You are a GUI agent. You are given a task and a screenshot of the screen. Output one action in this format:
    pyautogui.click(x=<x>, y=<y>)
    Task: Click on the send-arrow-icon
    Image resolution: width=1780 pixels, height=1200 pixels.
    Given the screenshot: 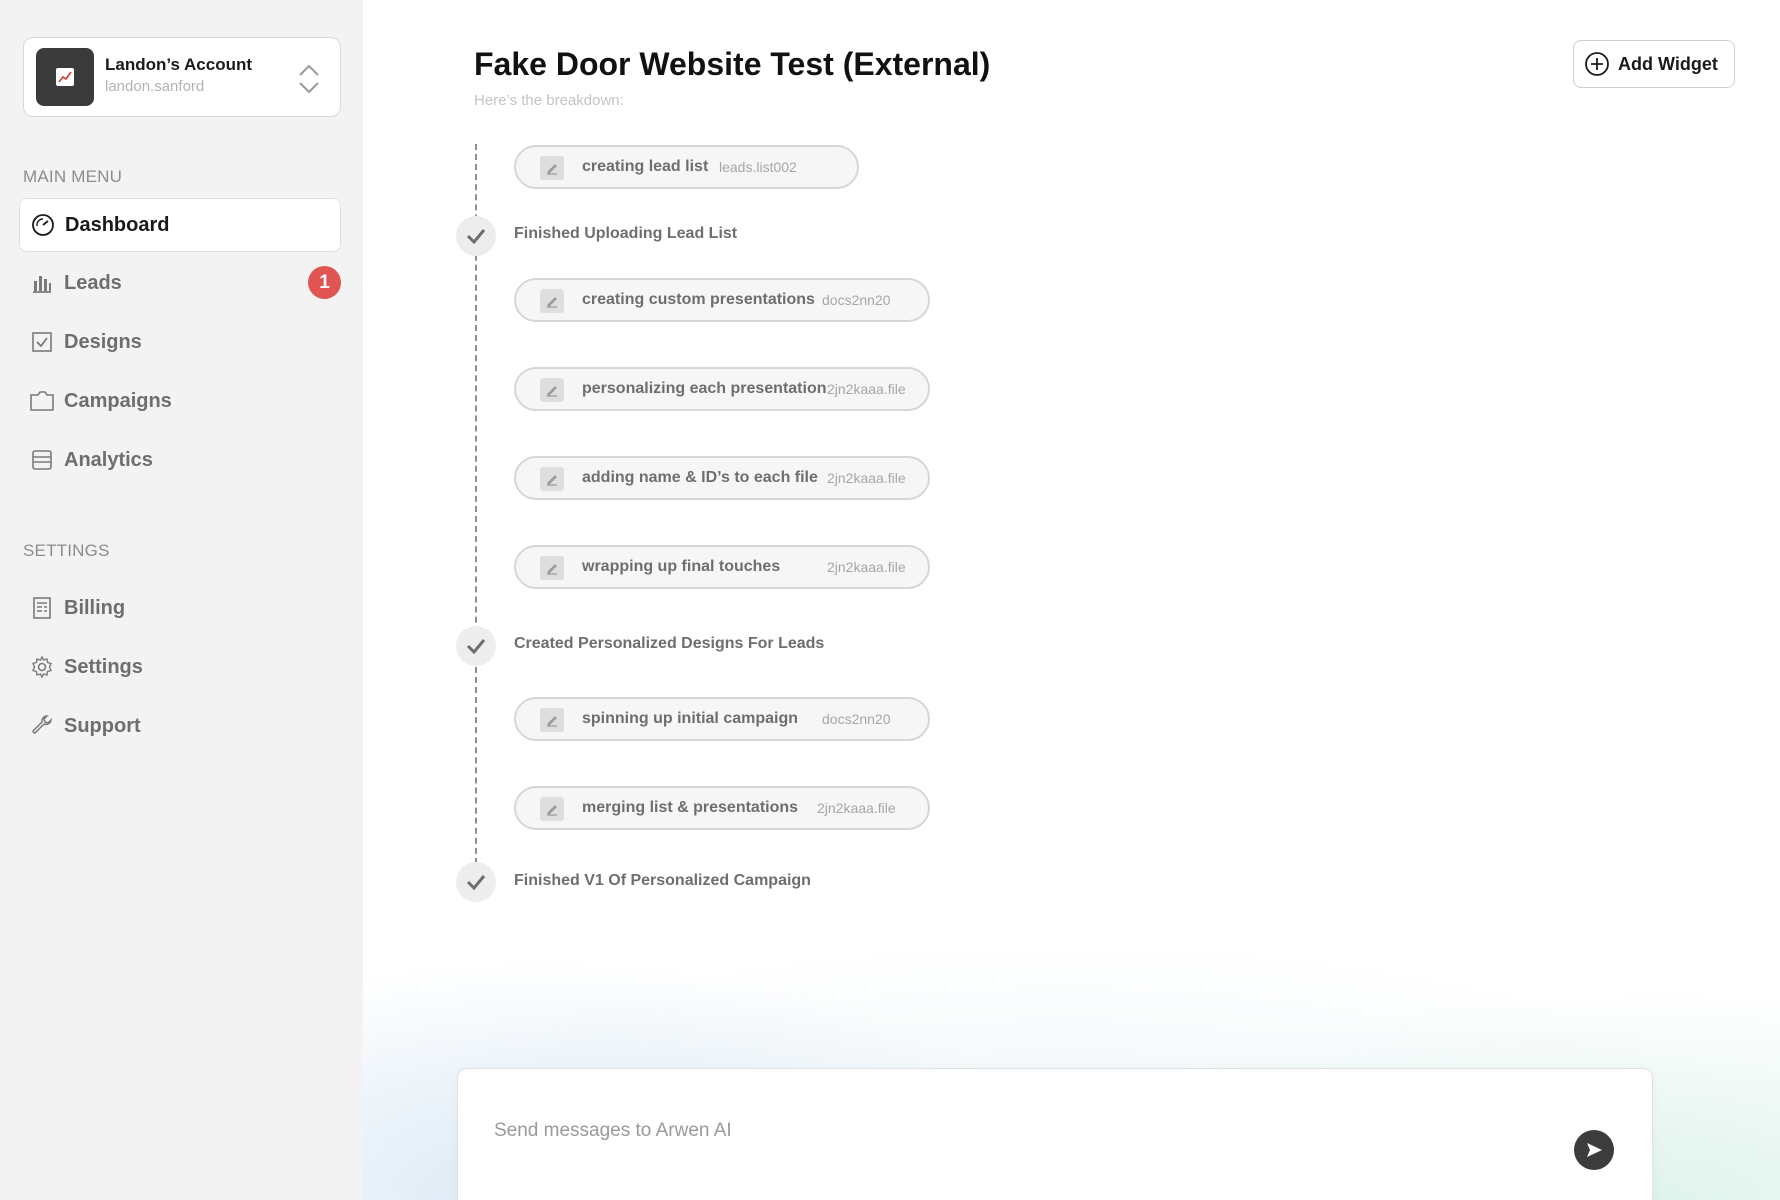 What is the action you would take?
    pyautogui.click(x=1594, y=1150)
    